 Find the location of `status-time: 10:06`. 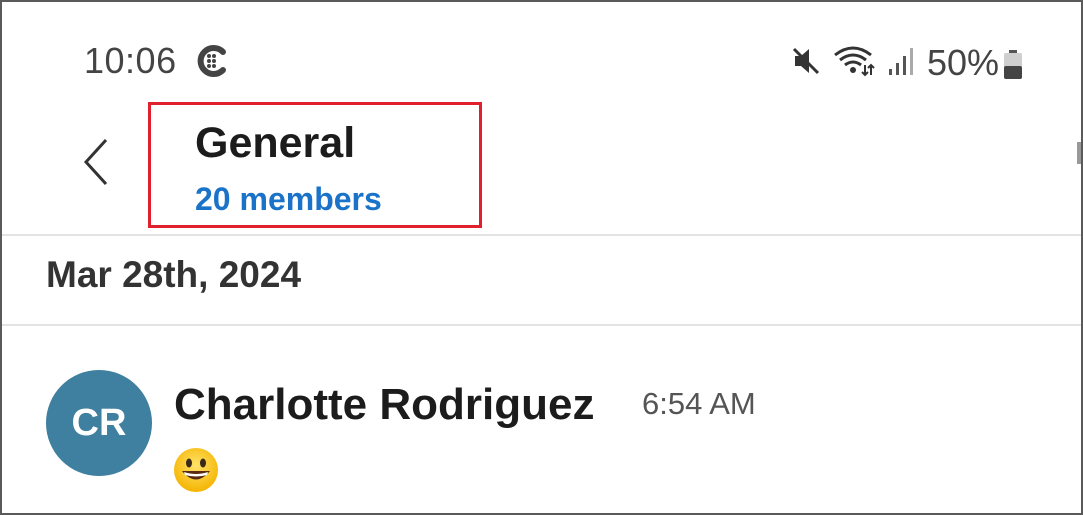

status-time: 10:06 is located at coordinates (130, 60).